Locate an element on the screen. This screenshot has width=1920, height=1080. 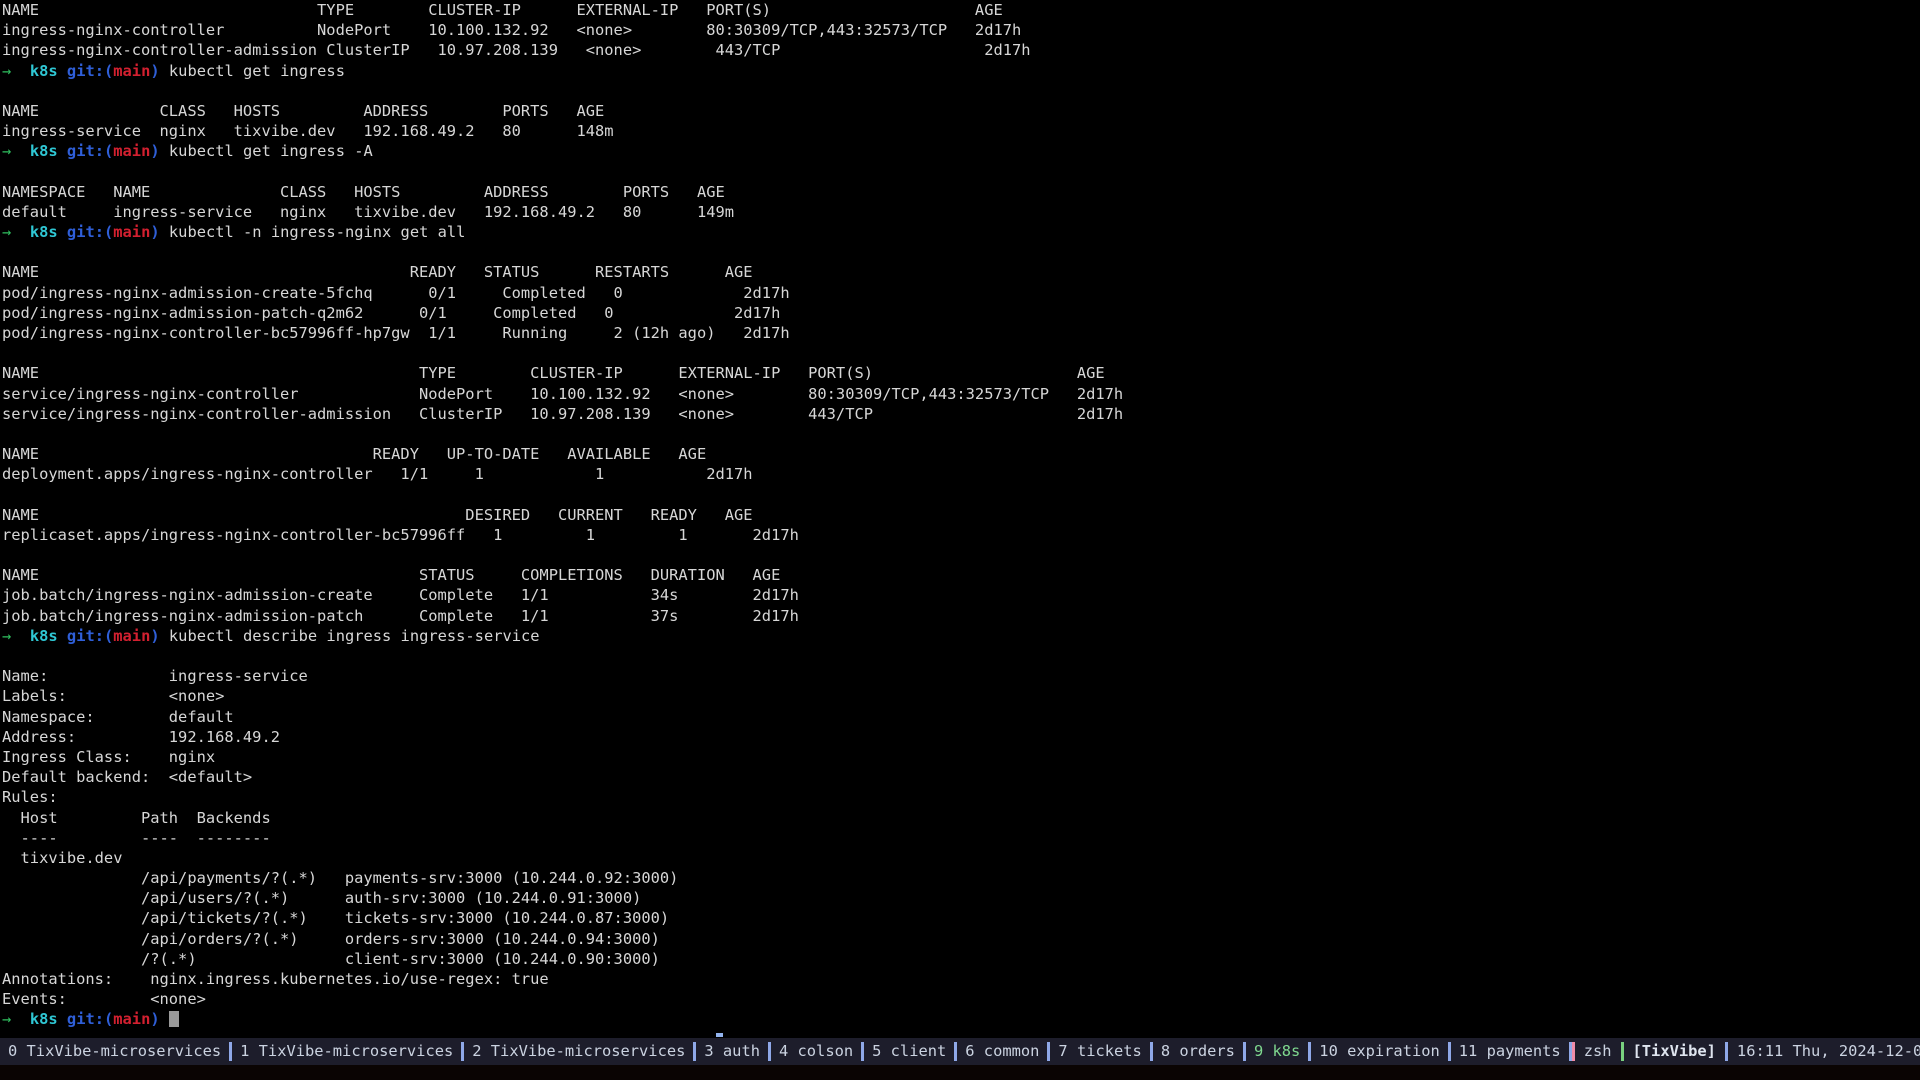
output-line: NAME STATUS COMPLETIONS DURATION AGE is located at coordinates (391, 575).